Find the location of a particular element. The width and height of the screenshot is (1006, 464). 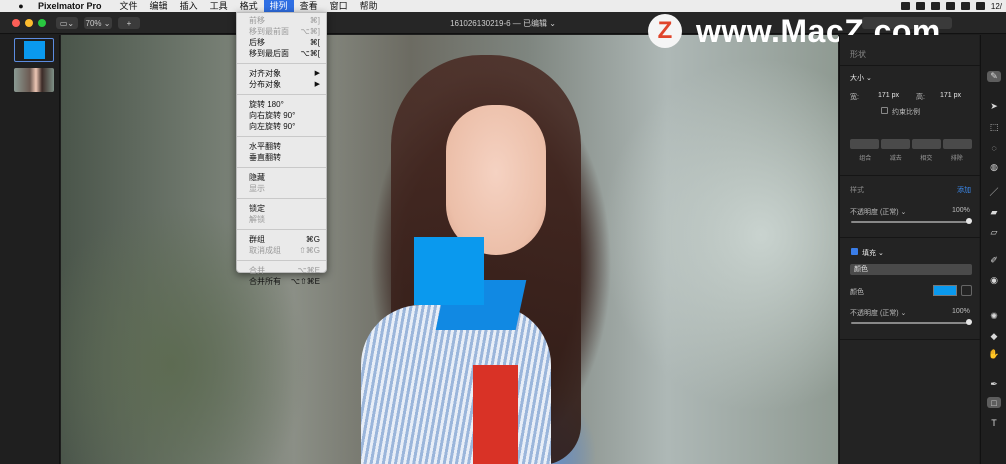

pen-icon: ✒ is located at coordinates (994, 384).